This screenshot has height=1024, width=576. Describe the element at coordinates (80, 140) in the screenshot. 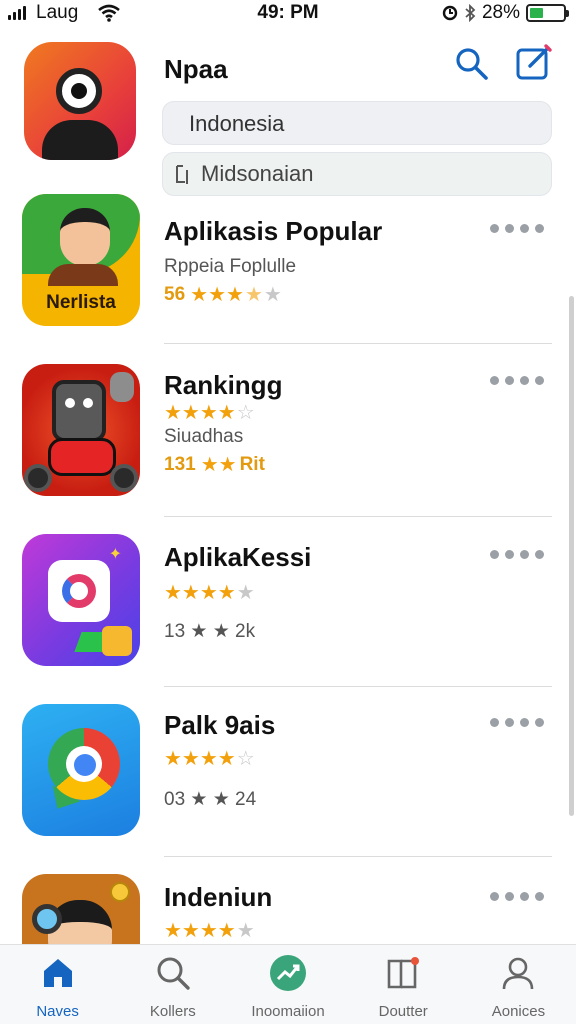

I see `avatar-body` at that location.